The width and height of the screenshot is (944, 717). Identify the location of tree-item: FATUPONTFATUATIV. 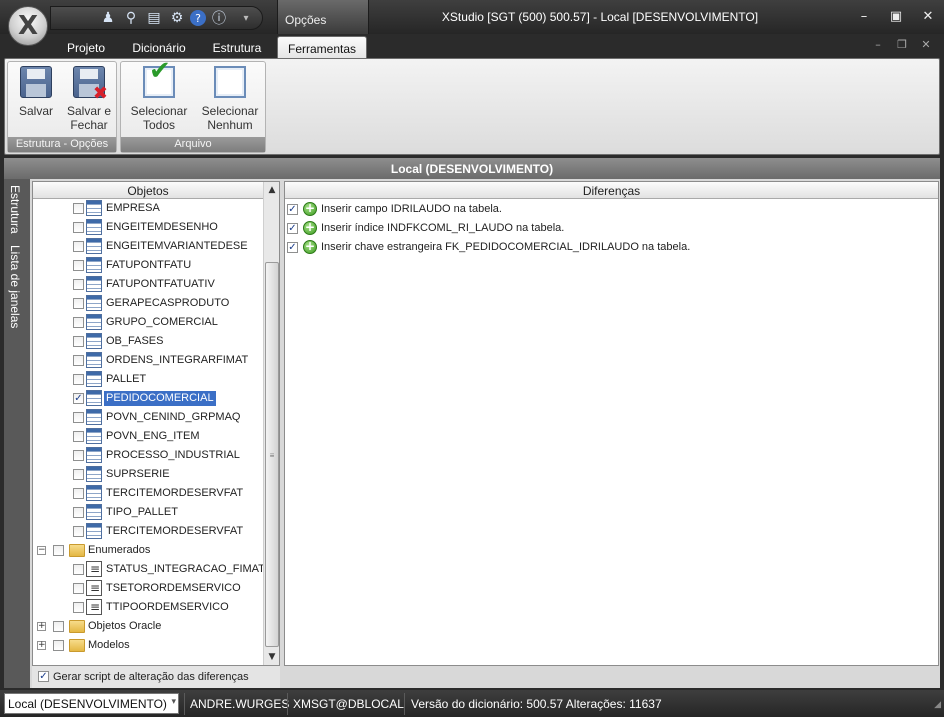
(148, 284).